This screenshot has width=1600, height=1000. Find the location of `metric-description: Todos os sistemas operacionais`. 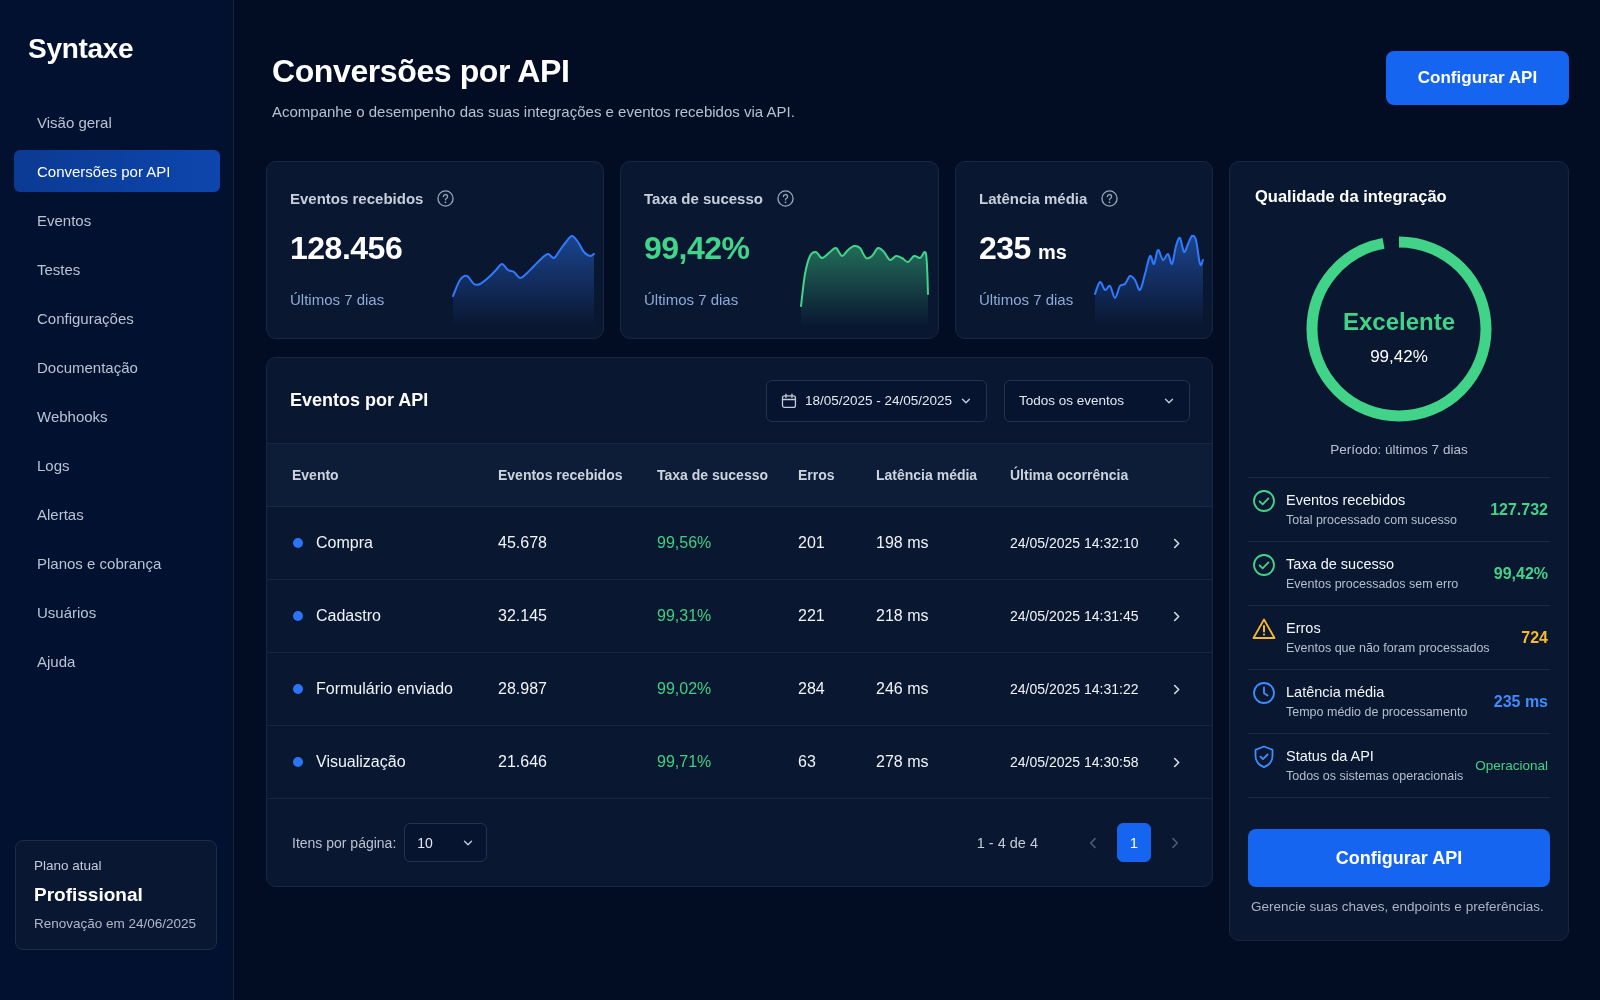

metric-description: Todos os sistemas operacionais is located at coordinates (1375, 776).